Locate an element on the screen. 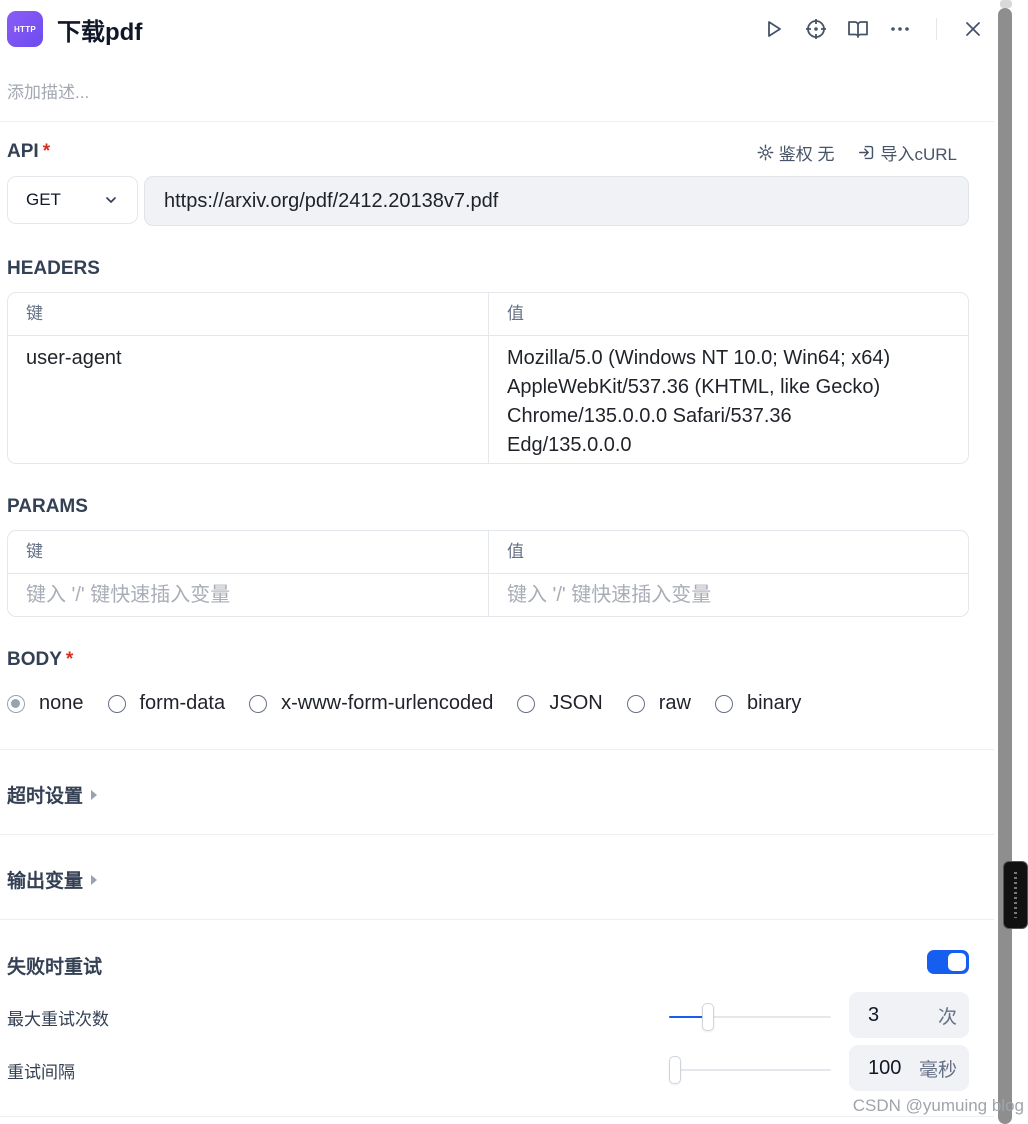 Image resolution: width=1028 pixels, height=1124 pixels. scrollbar-cap is located at coordinates (1006, 4).